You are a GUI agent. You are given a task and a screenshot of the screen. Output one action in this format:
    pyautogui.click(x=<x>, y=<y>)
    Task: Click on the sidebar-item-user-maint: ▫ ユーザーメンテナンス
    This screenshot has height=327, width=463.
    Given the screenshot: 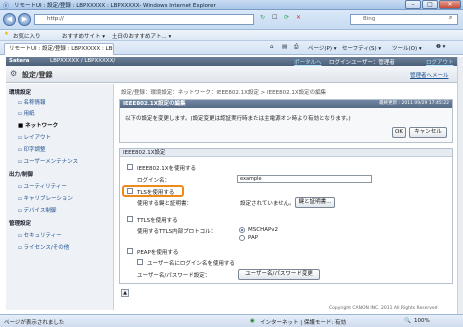 What is the action you would take?
    pyautogui.click(x=48, y=161)
    